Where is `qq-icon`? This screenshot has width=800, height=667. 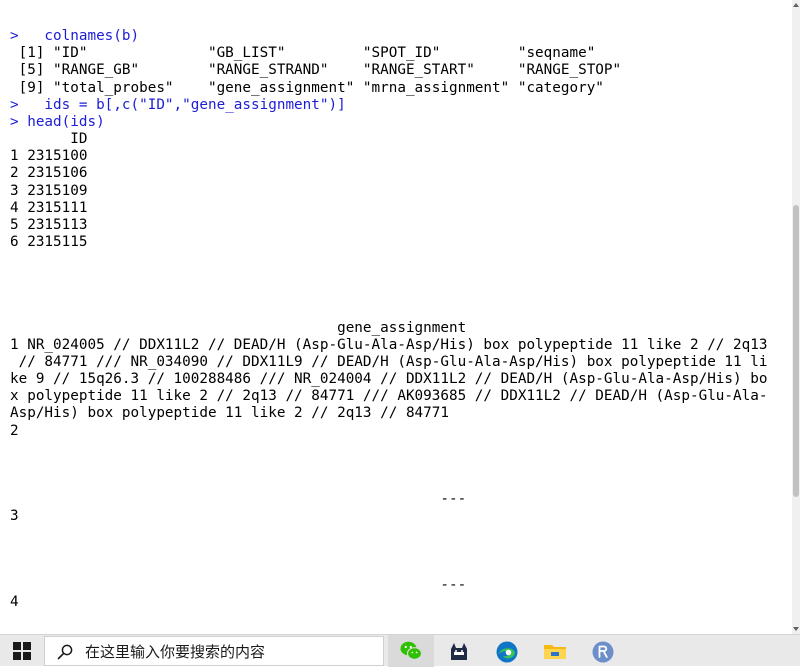
qq-icon is located at coordinates (459, 651).